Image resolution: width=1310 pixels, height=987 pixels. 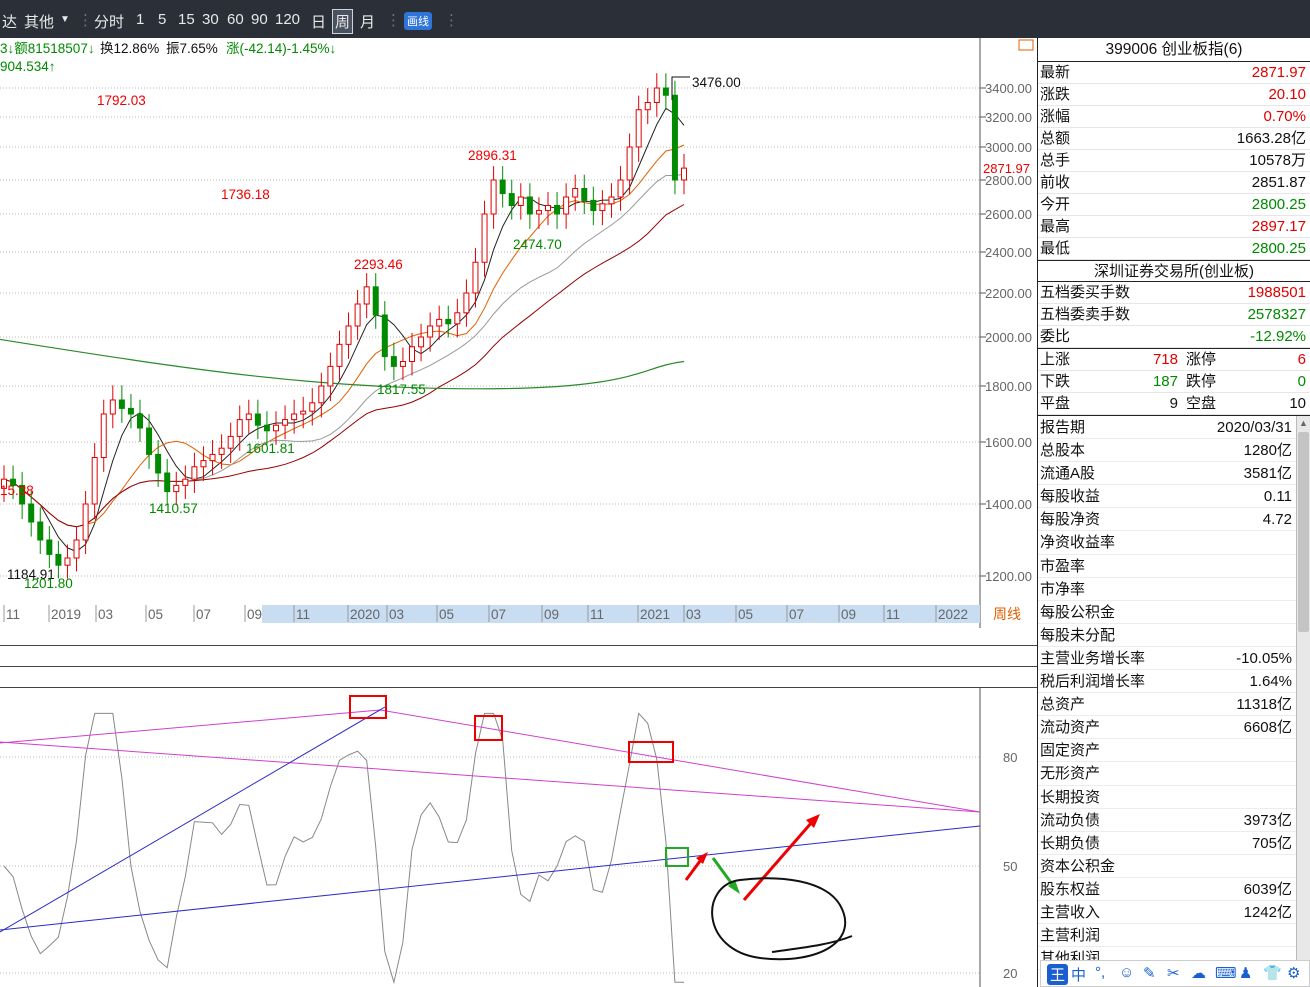 What do you see at coordinates (1272, 973) in the screenshot?
I see `shirt-icon: 👕` at bounding box center [1272, 973].